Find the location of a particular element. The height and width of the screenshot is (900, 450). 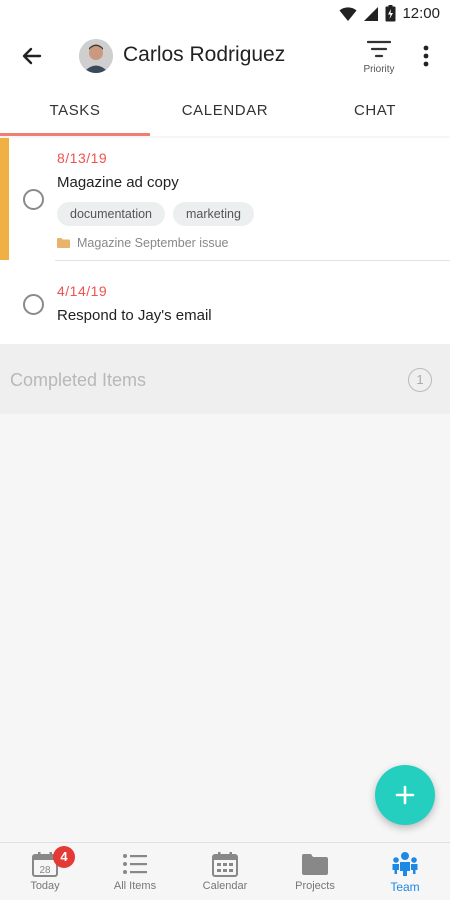

task-due-date: 4/14/19 is located at coordinates (82, 291).